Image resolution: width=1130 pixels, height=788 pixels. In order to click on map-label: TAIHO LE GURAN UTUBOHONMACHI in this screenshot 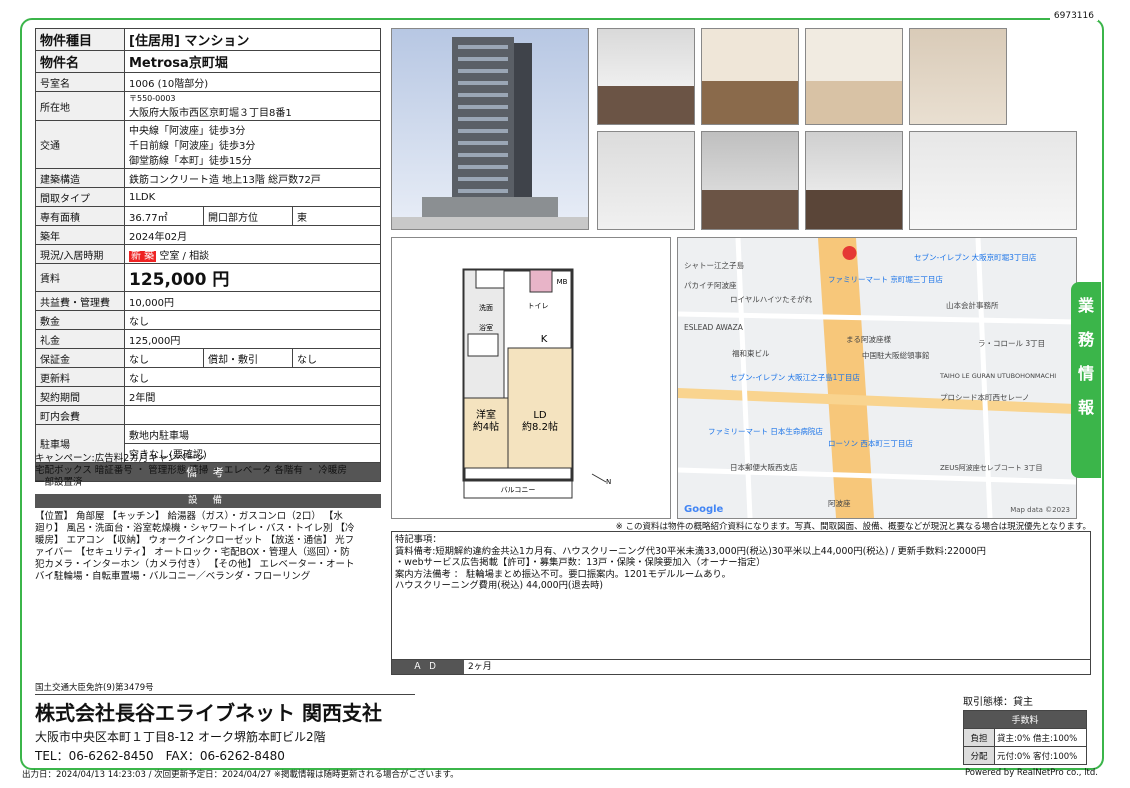, I will do `click(997, 376)`.